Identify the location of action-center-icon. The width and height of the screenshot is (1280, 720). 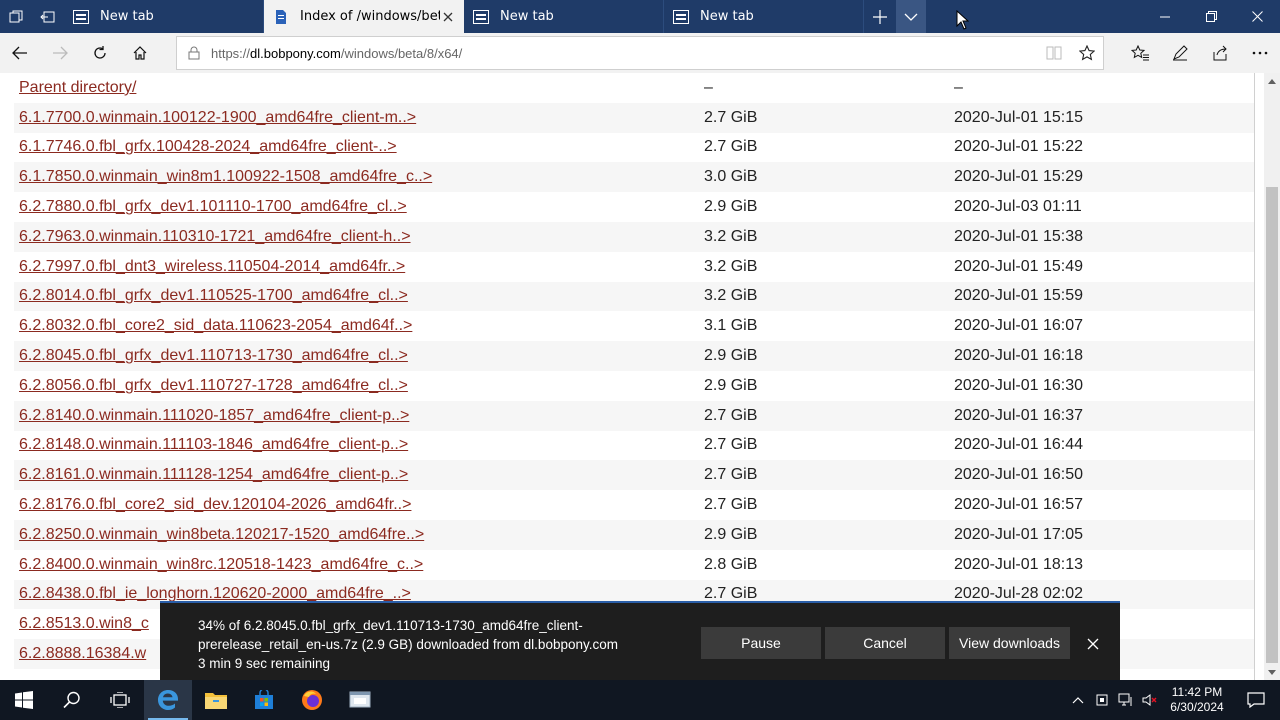
(1256, 700).